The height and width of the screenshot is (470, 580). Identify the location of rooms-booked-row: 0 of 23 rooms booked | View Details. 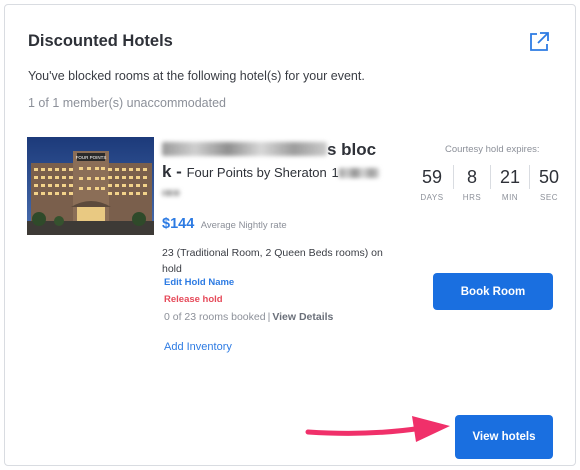
(249, 317).